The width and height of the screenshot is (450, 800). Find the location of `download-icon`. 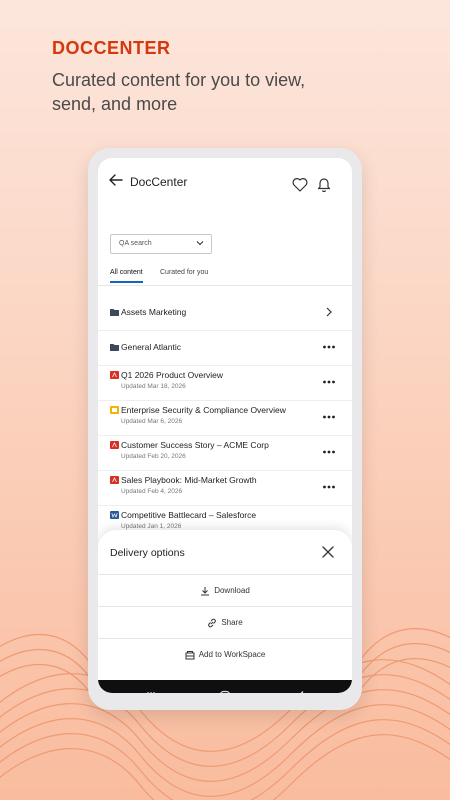

download-icon is located at coordinates (205, 591).